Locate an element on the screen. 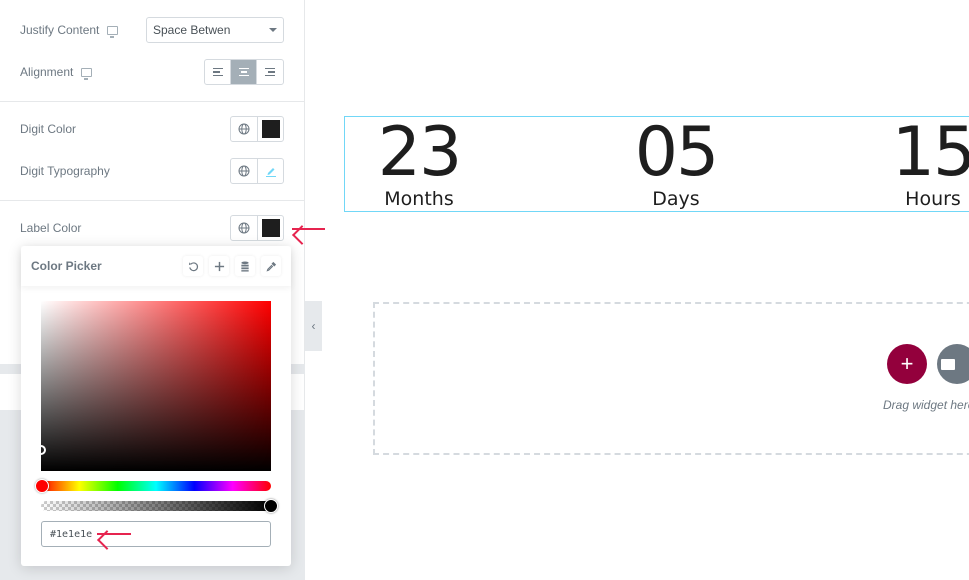 The width and height of the screenshot is (969, 580). hue-slider is located at coordinates (153, 486).